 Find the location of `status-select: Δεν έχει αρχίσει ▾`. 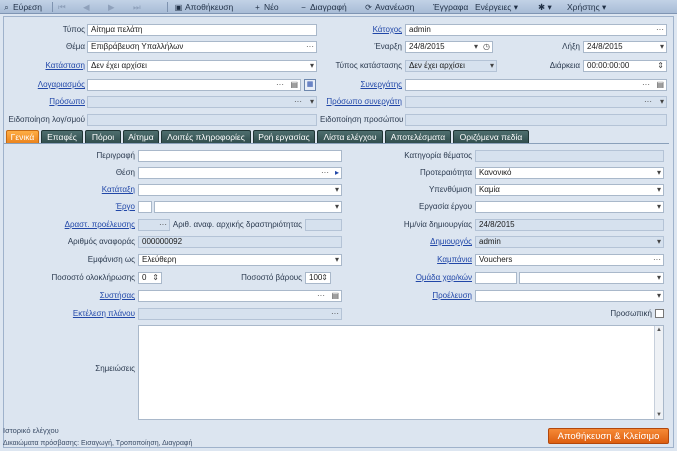

status-select: Δεν έχει αρχίσει ▾ is located at coordinates (202, 66).